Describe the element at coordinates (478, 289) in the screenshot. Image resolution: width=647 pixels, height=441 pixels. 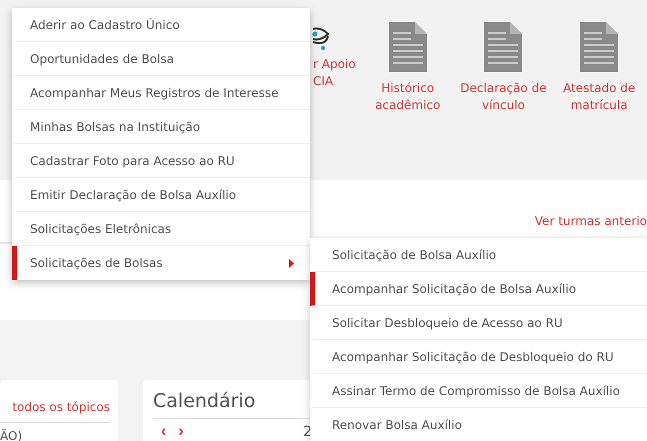
I see `submenu-item: Acompanhar Solicitação de Bolsa Auxílio` at that location.